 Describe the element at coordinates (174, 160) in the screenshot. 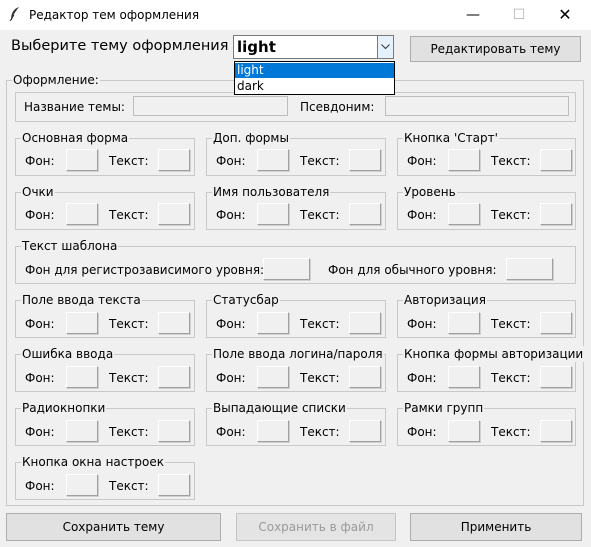

I see `main-form-text-color-button` at that location.